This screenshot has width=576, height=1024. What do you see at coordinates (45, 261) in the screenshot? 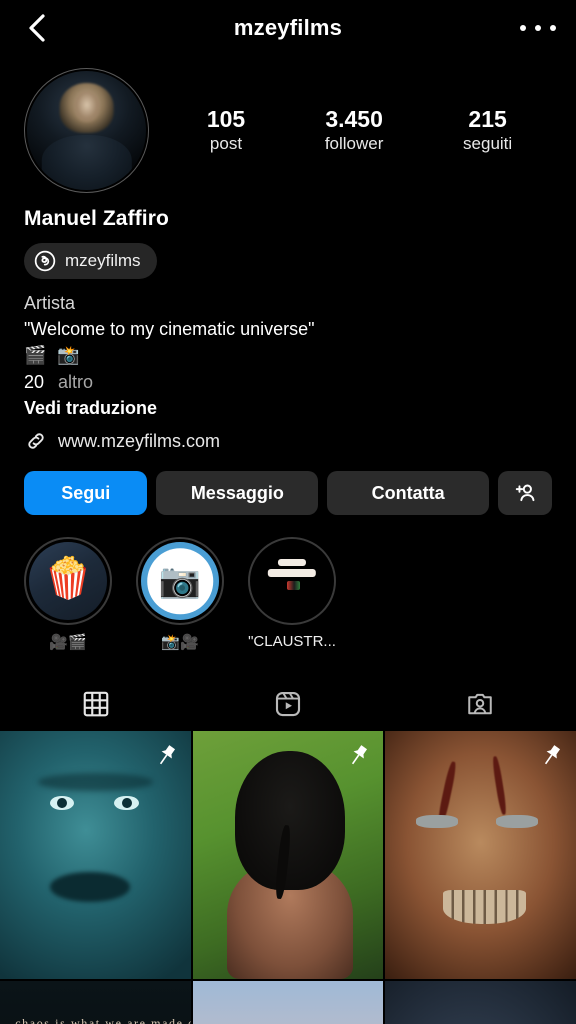
I see `threads-icon` at bounding box center [45, 261].